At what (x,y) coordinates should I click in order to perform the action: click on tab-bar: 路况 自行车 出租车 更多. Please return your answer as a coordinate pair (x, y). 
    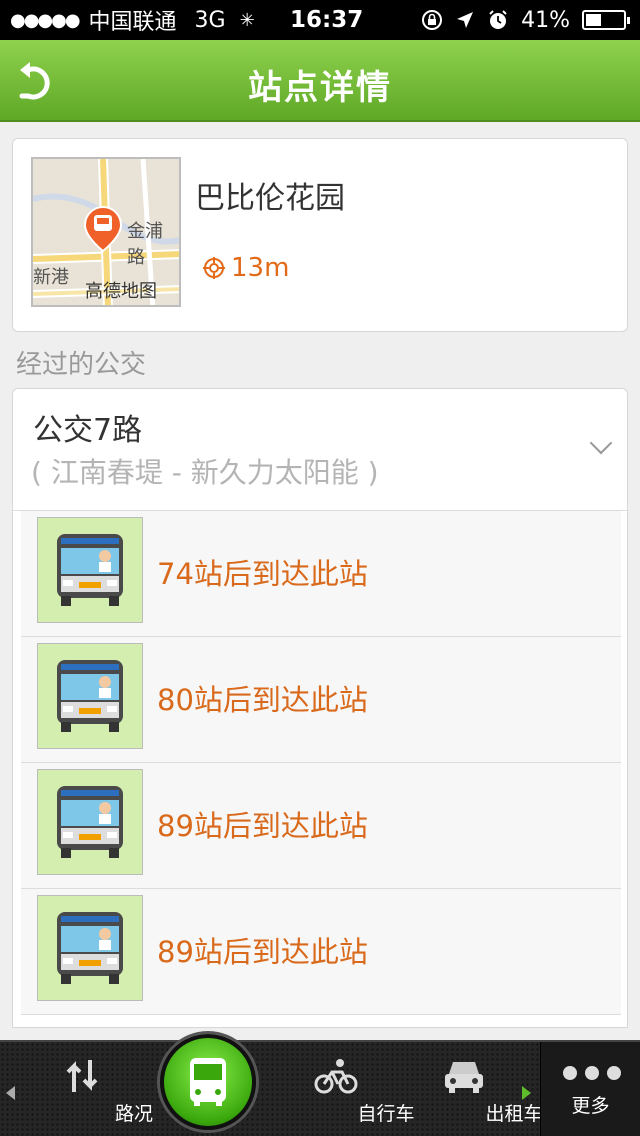
    Looking at the image, I should click on (320, 1085).